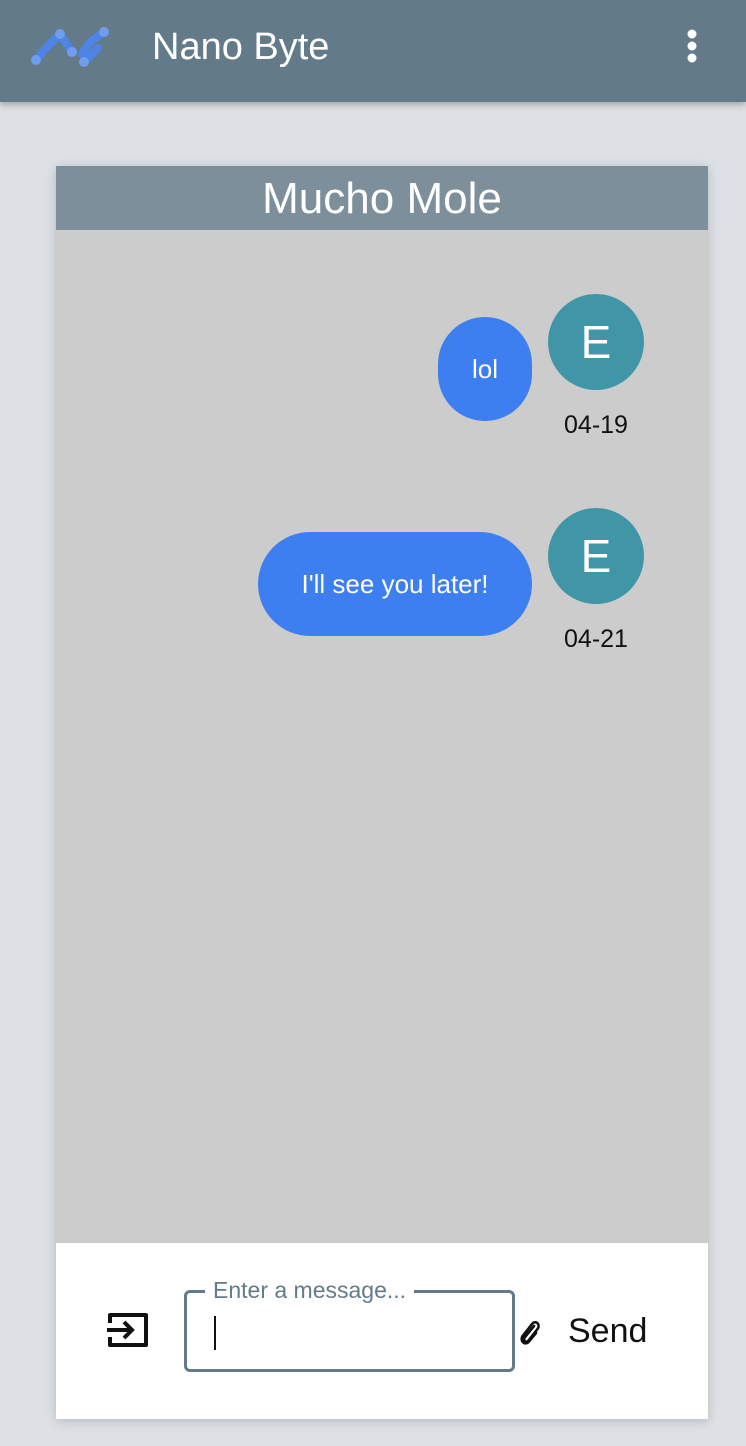  I want to click on app-title: Nano Byte, so click(241, 47).